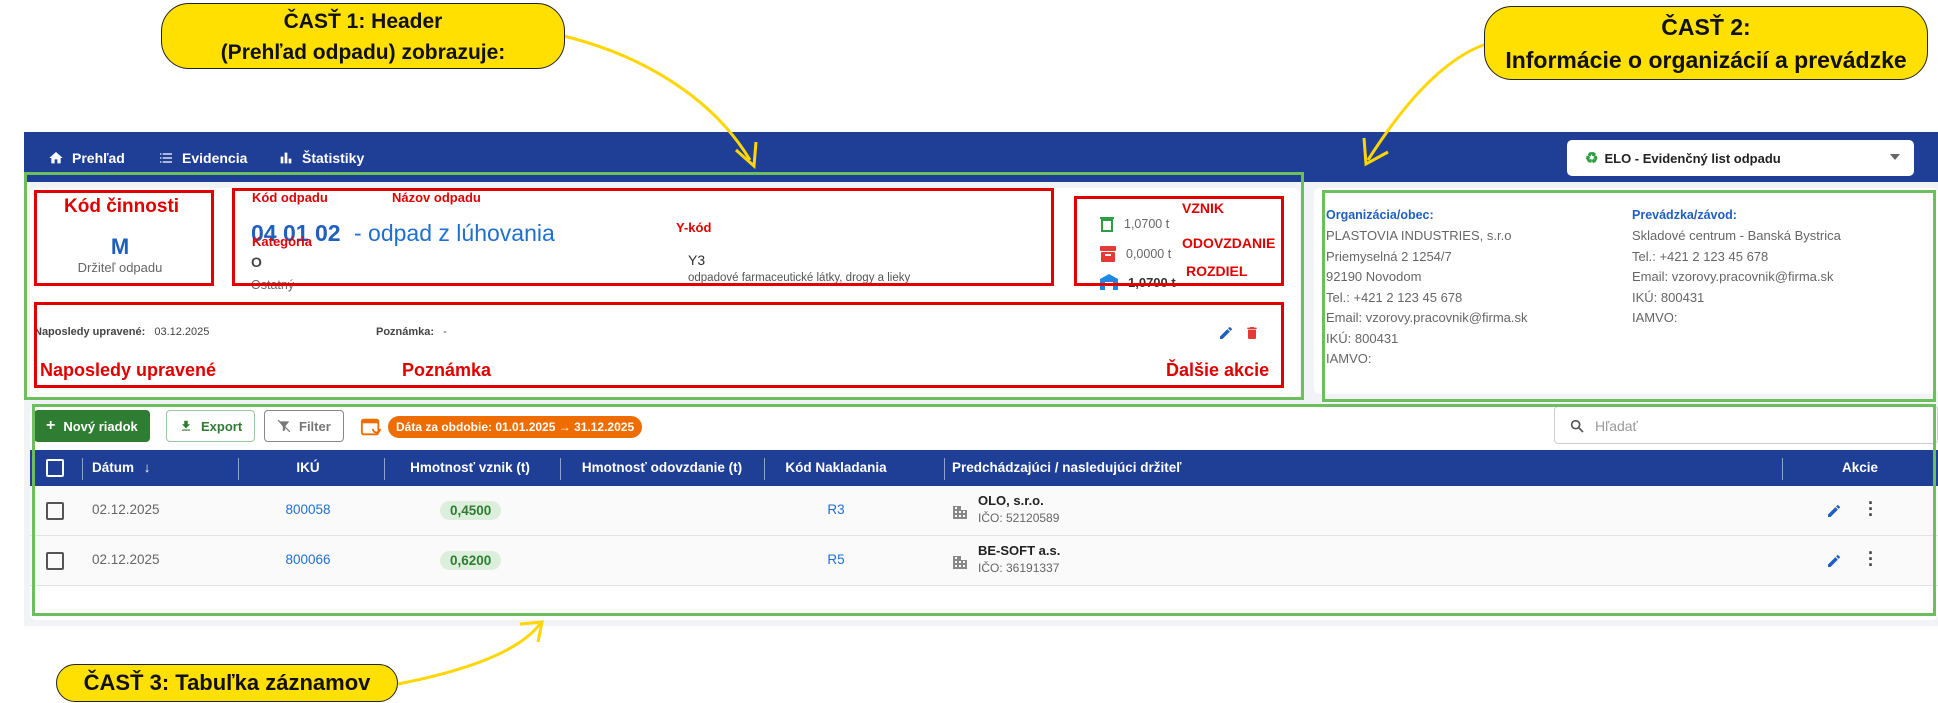  Describe the element at coordinates (1706, 60) in the screenshot. I see `callout-part2-line2: Informácie o organizácií a prevádzke` at that location.